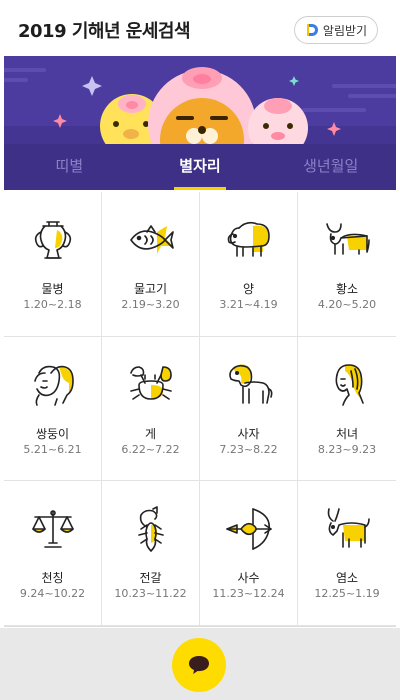 The width and height of the screenshot is (400, 700). What do you see at coordinates (52, 304) in the screenshot?
I see `sign-dates: 1.20~2.18` at bounding box center [52, 304].